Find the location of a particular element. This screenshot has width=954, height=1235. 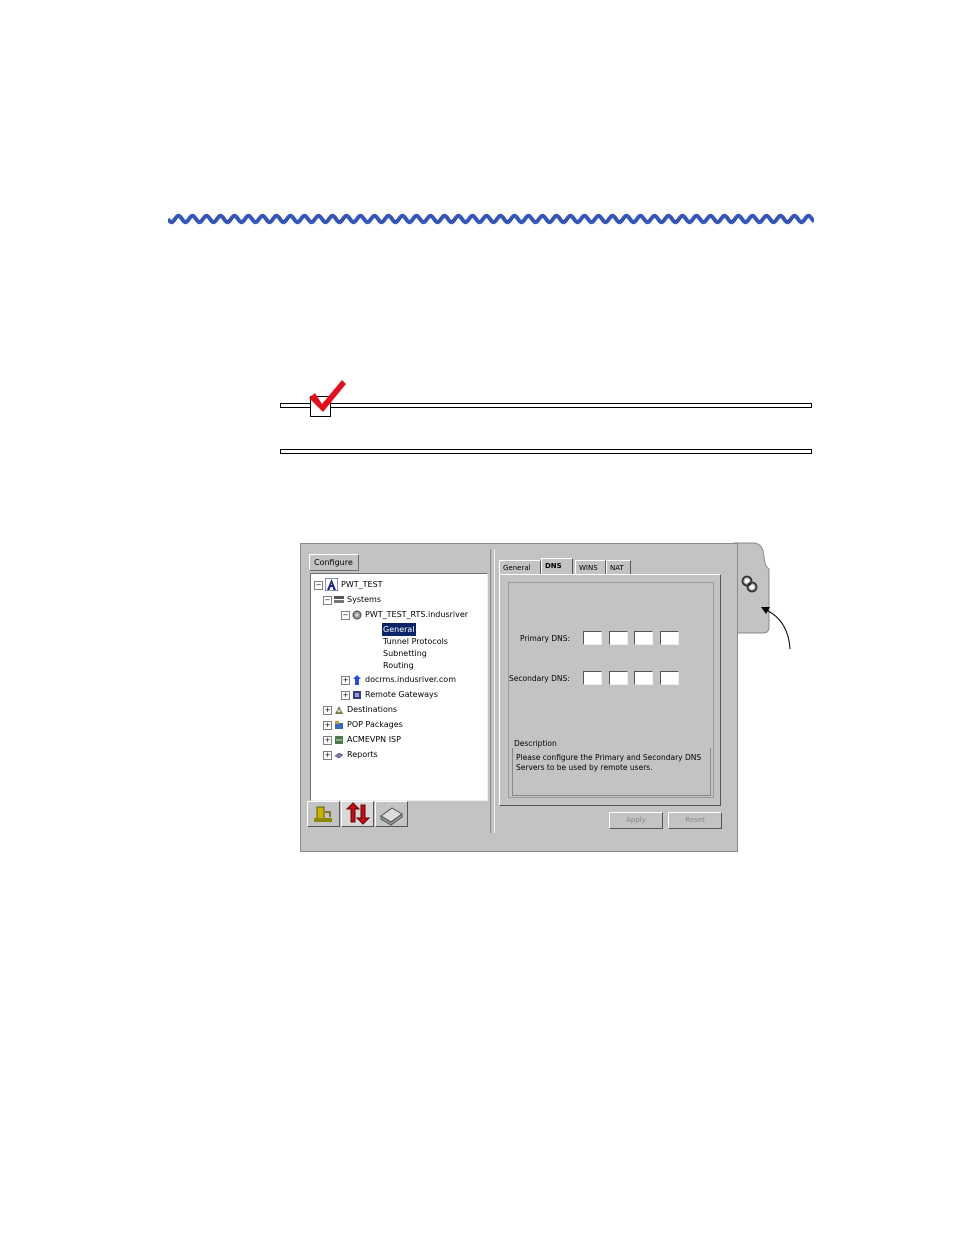

view-tabs is located at coordinates (362, 814).